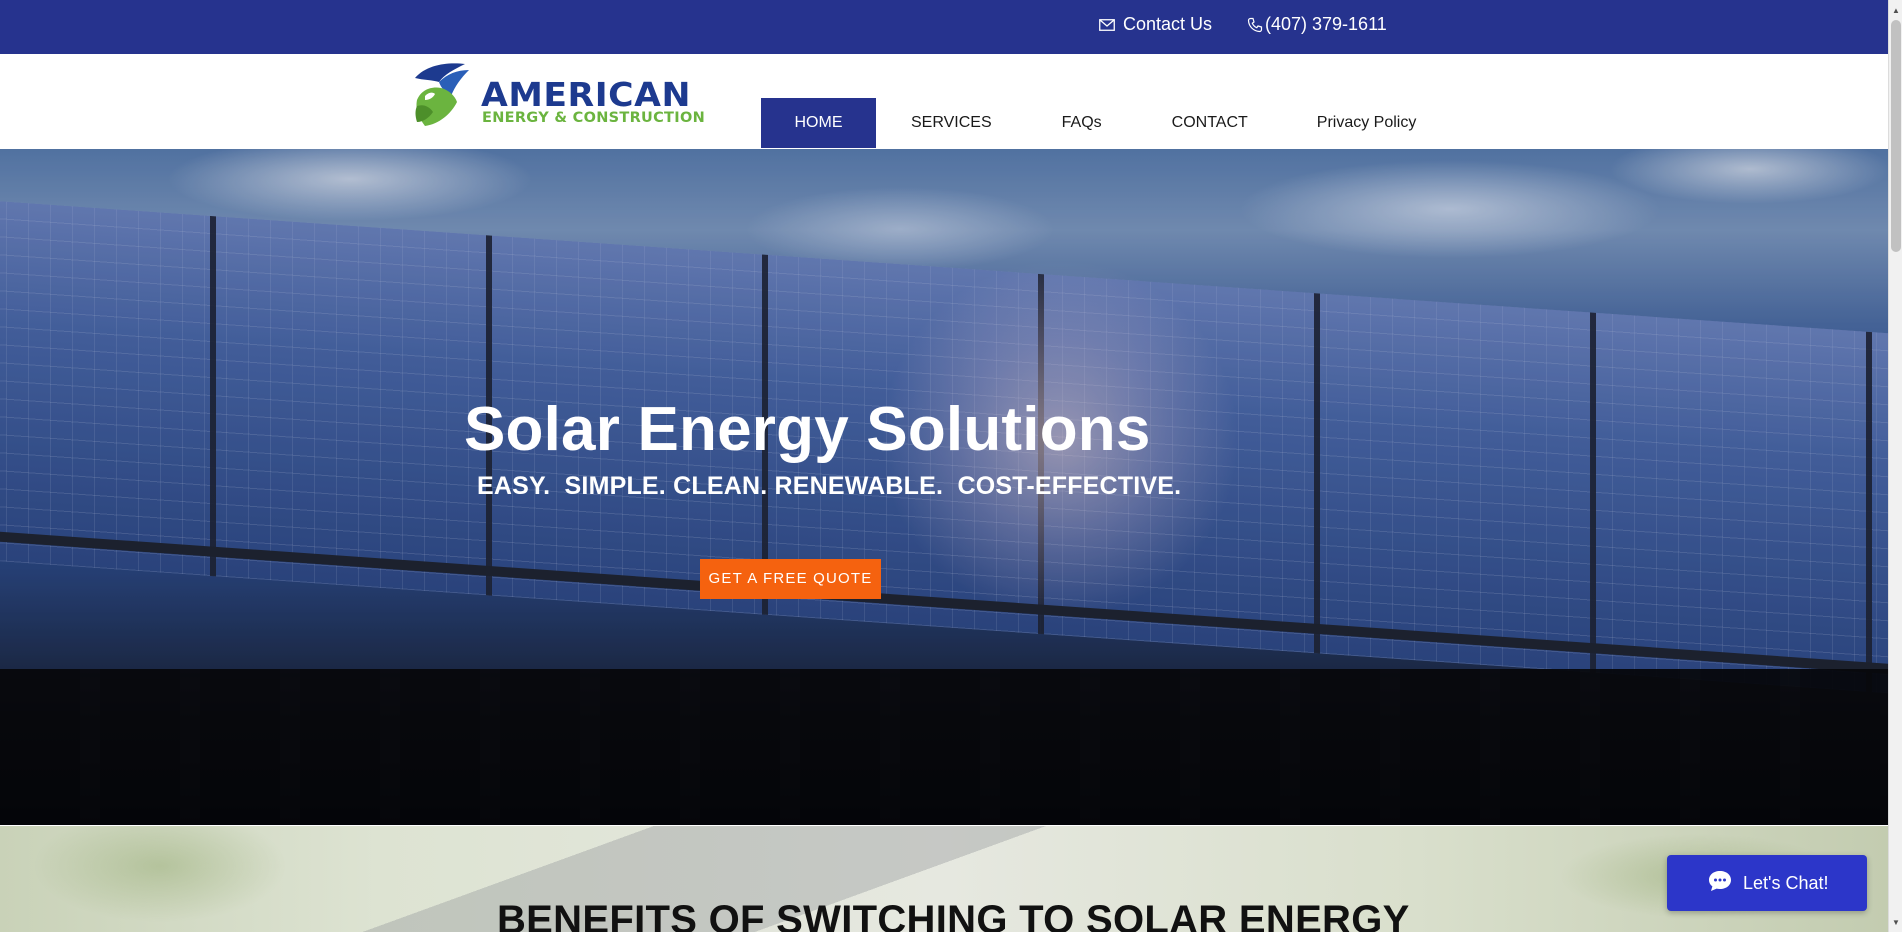 The width and height of the screenshot is (1902, 932). I want to click on scroll-up-arrow-icon: ▲, so click(1895, 10).